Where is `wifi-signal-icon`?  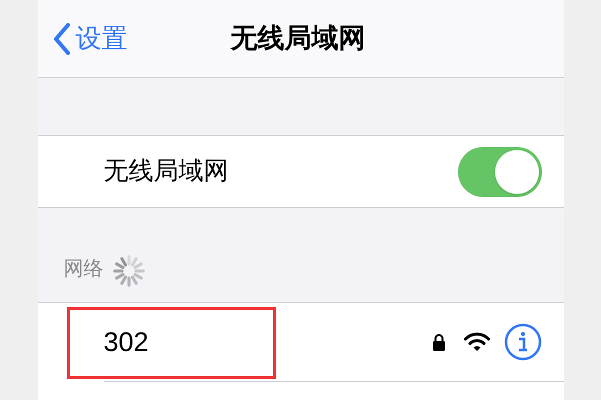
wifi-signal-icon is located at coordinates (477, 342).